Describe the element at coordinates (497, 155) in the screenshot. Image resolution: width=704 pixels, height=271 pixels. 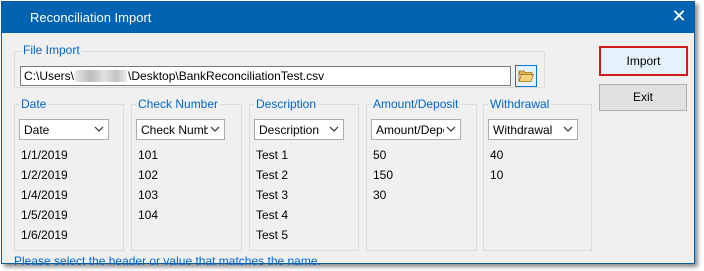
I see `withdrawal-value-1: 40` at that location.